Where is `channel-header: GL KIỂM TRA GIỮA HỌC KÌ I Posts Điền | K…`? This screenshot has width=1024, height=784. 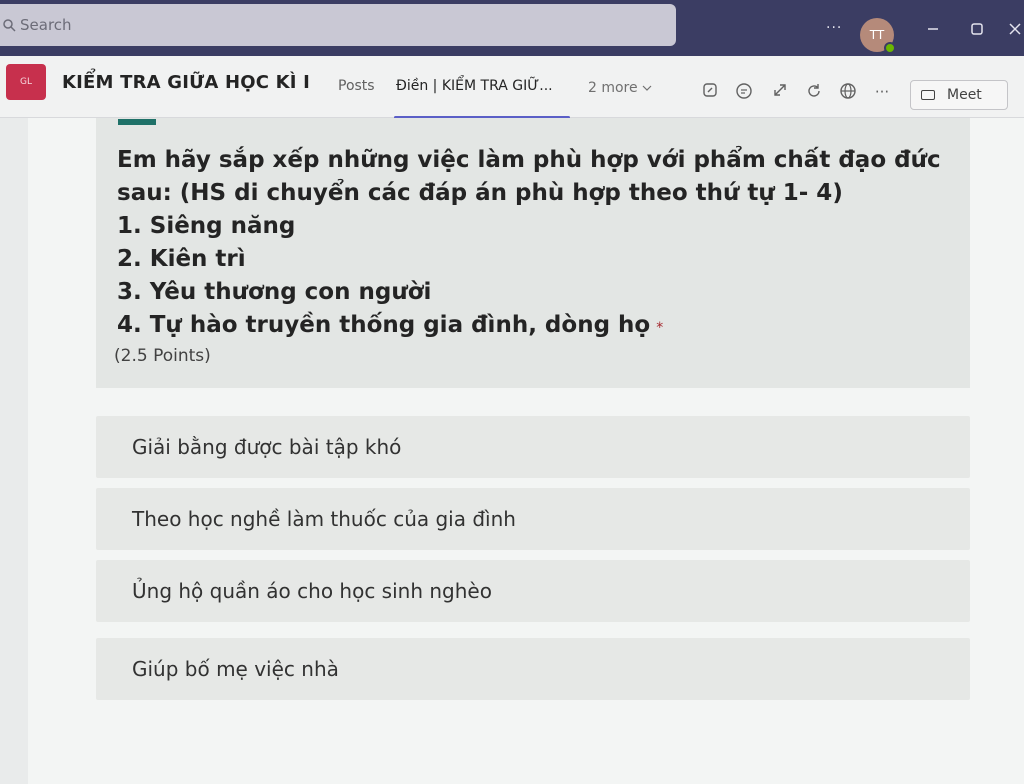 channel-header: GL KIỂM TRA GIỮA HỌC KÌ I Posts Điền | K… is located at coordinates (512, 87).